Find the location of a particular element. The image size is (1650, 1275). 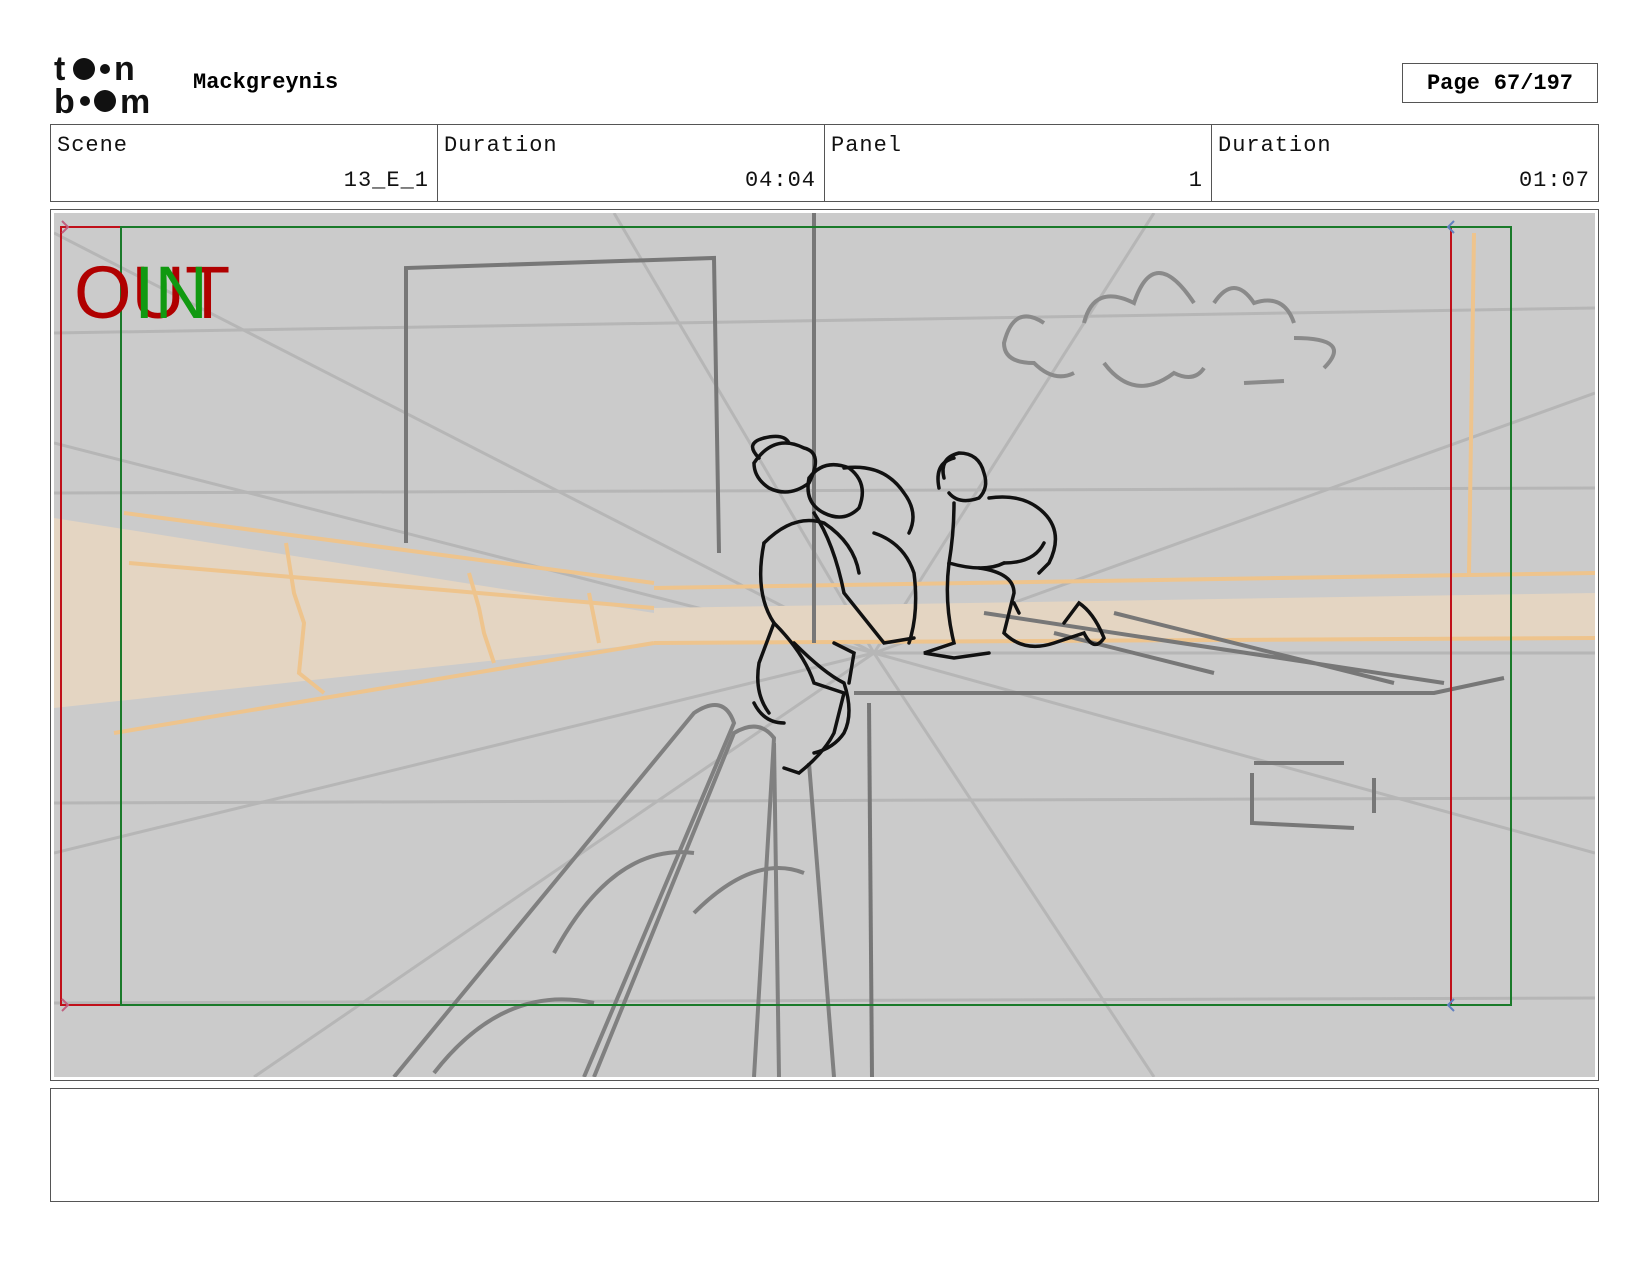

scene-value: 13_E_1 is located at coordinates (386, 180).